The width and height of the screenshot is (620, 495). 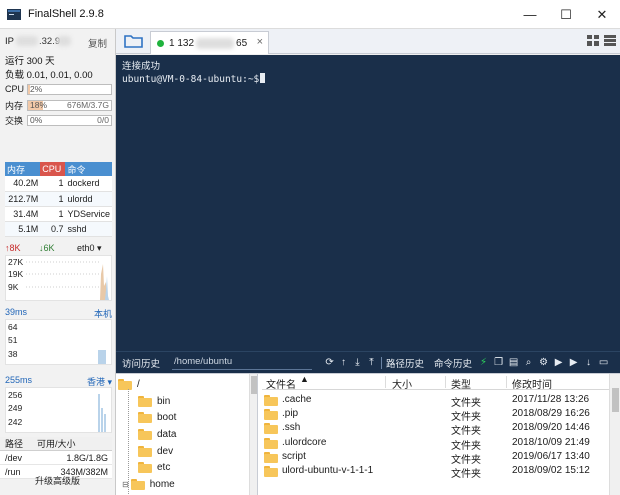 What do you see at coordinates (602, 14) in the screenshot?
I see `close-window-button: ✕` at bounding box center [602, 14].